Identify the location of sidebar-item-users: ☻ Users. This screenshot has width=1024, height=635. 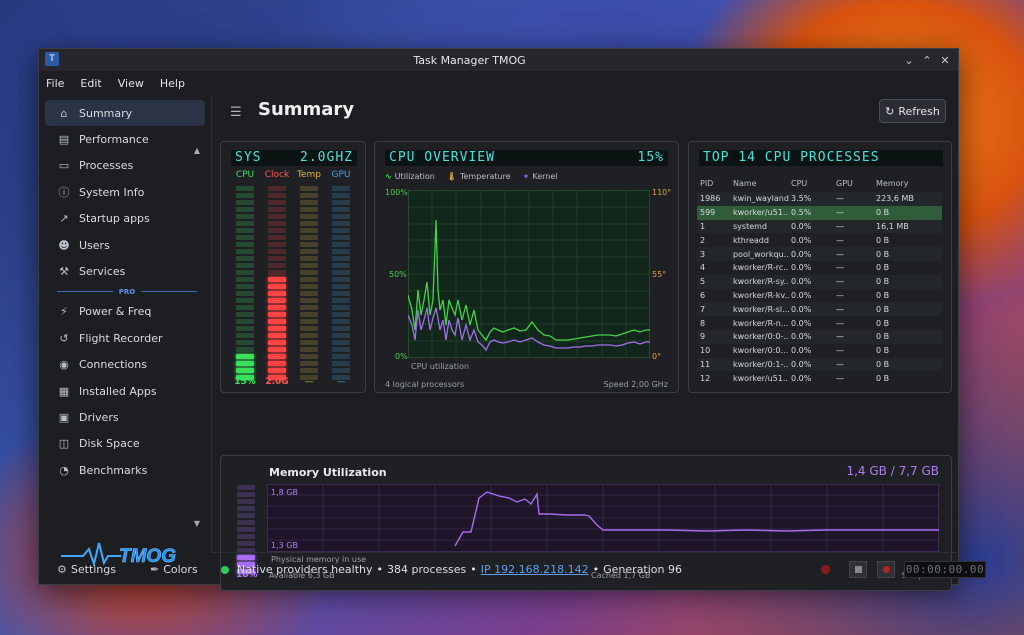
(125, 245).